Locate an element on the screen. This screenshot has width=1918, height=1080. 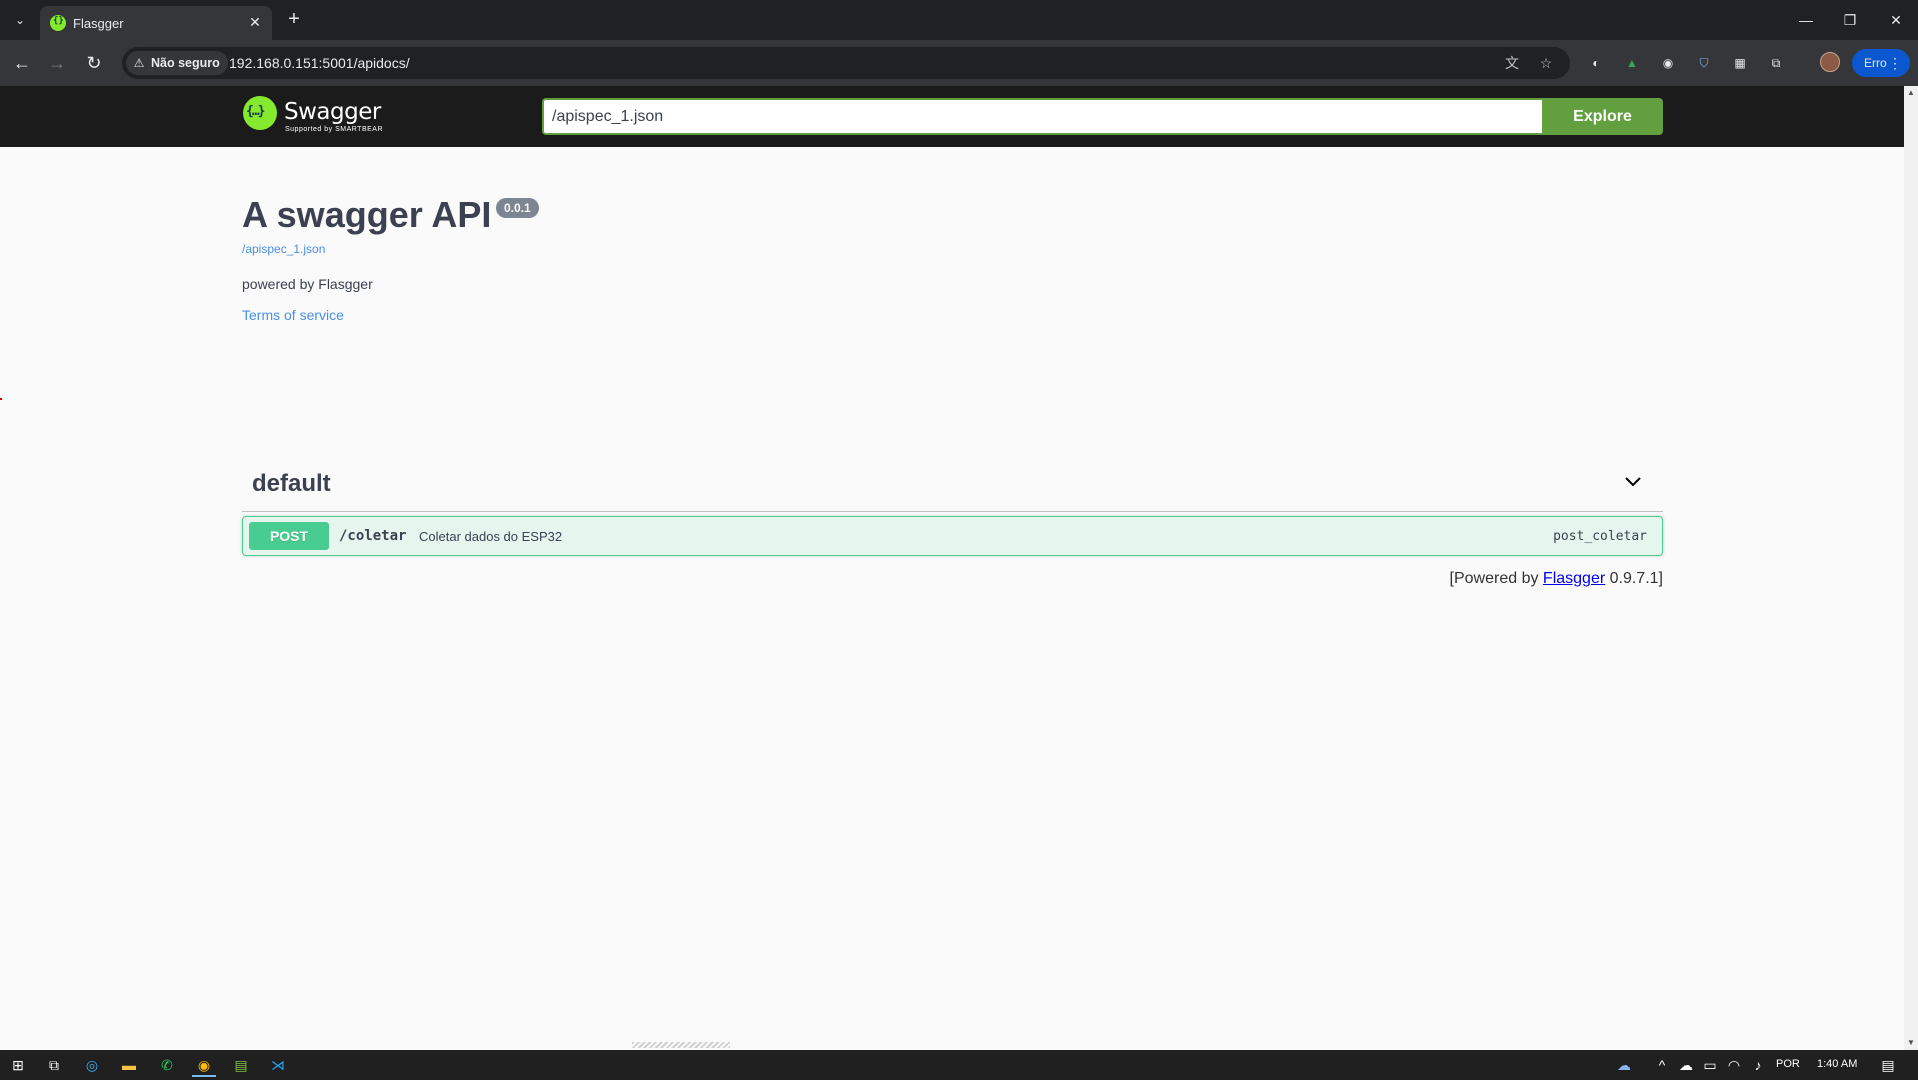
file-explorer-icon: ▬ is located at coordinates (129, 1065).